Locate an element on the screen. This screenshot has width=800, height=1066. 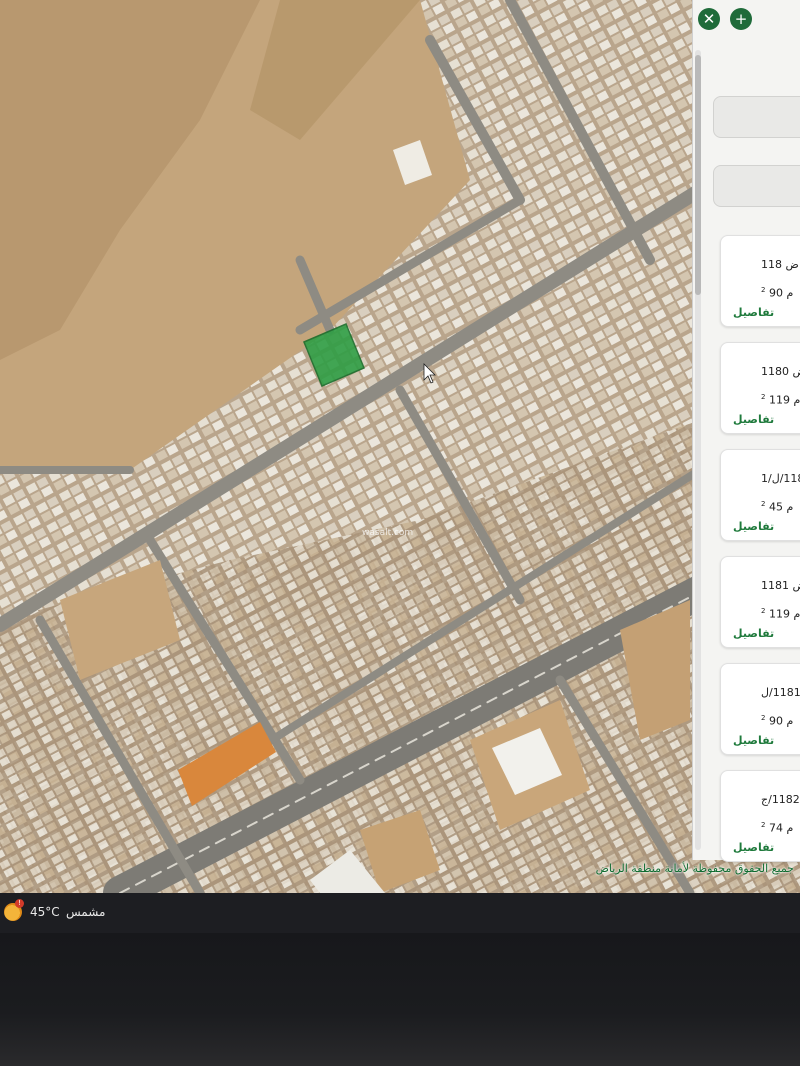
plot-card: ض 1180 2 م 119 تفاصيل is located at coordinates (760, 388).